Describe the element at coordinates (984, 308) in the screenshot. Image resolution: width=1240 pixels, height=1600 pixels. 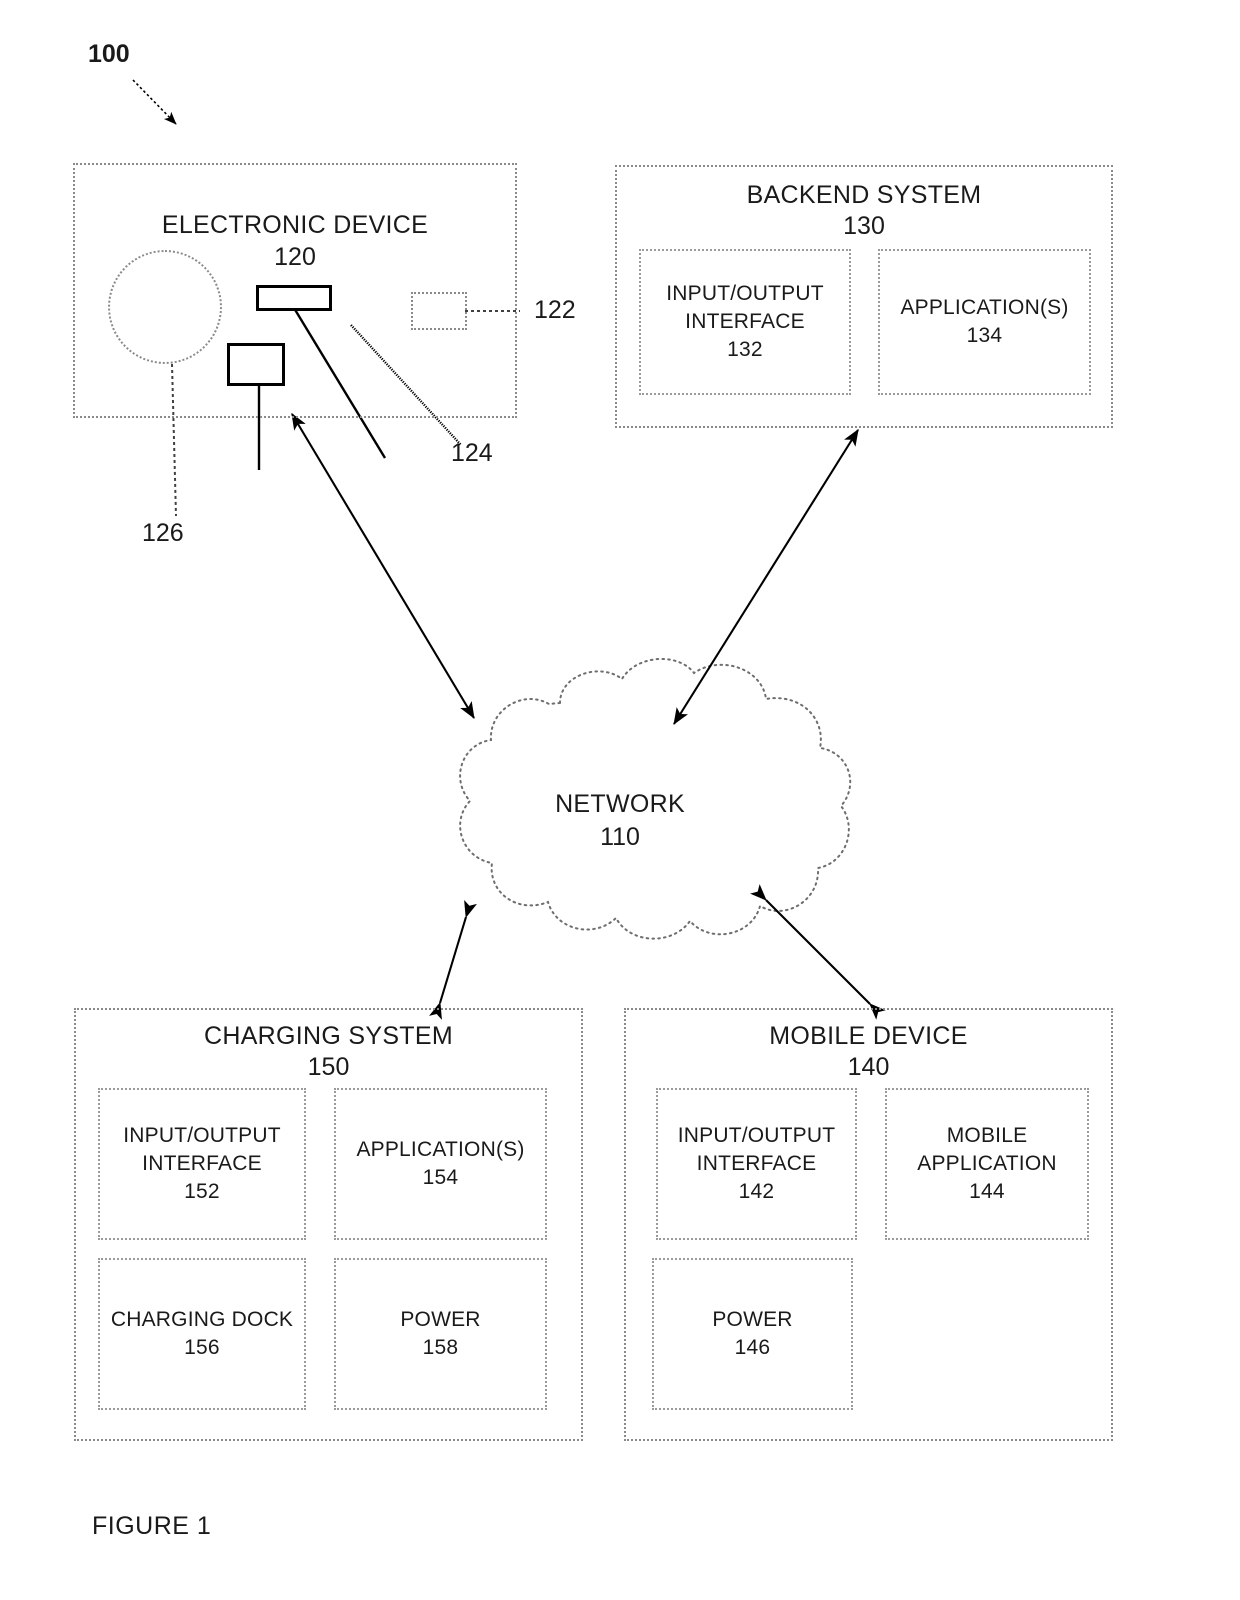
I see `backend-applications-label-line1: APPLICATION(S)` at that location.